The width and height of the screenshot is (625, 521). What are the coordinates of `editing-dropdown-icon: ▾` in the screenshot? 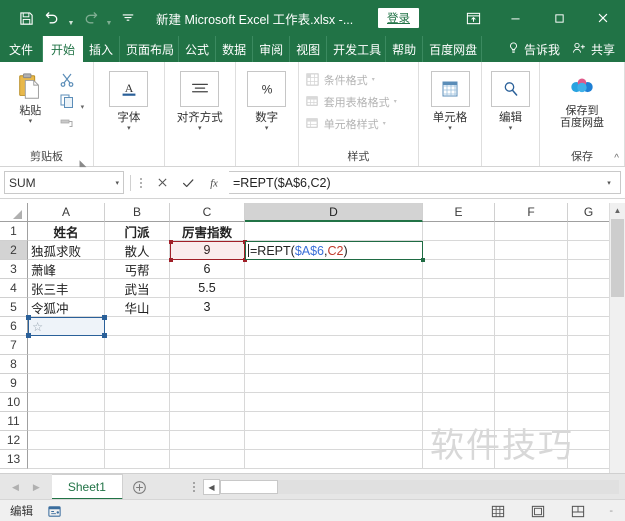 It's located at (511, 129).